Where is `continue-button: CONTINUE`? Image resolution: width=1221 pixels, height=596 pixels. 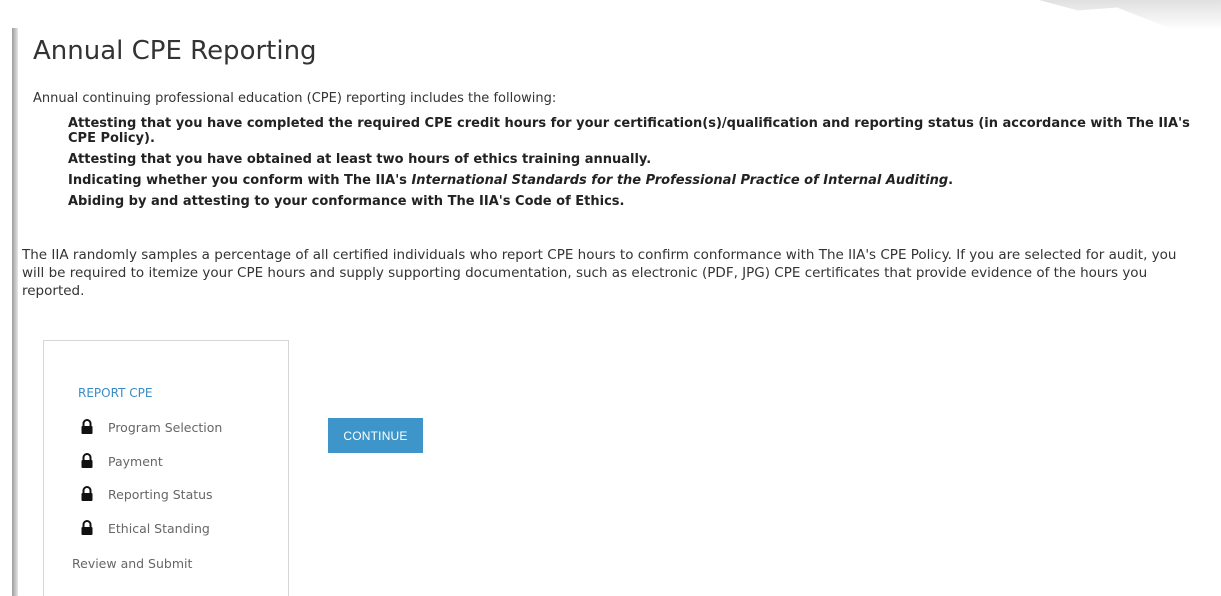
continue-button: CONTINUE is located at coordinates (375, 435).